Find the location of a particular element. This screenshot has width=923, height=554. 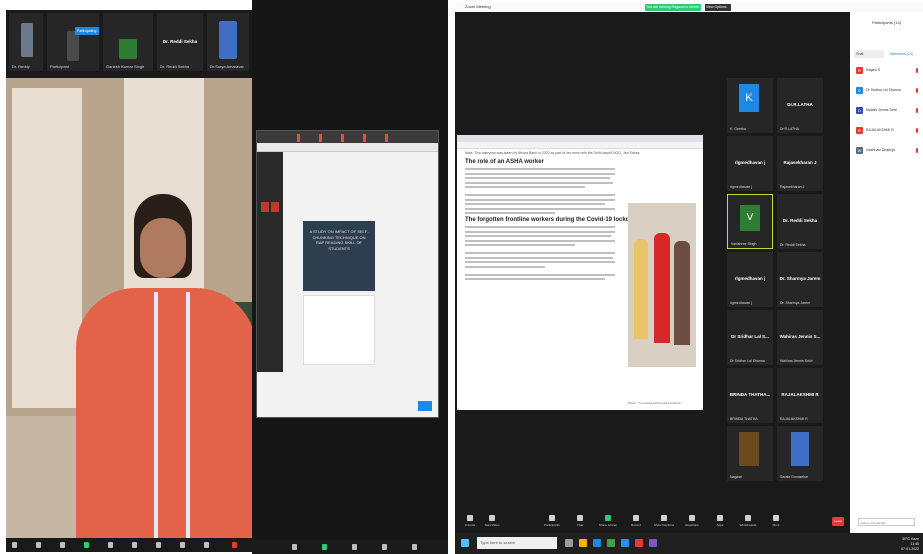

wall-panel is located at coordinates (47, 248).